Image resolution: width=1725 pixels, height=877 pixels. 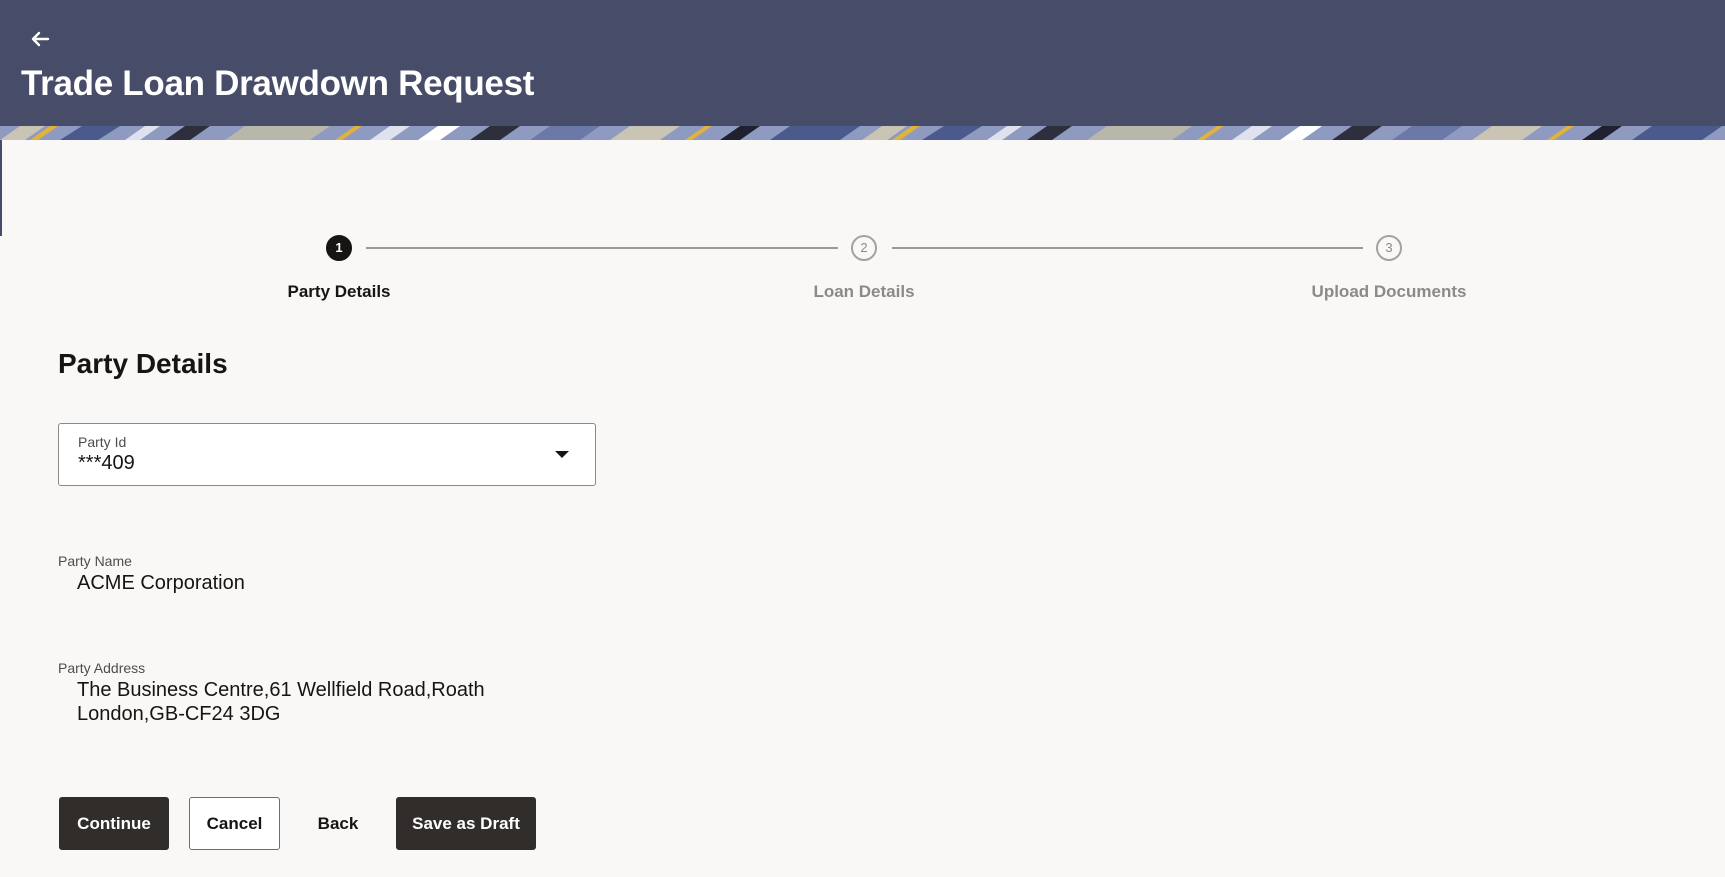 I want to click on party-name-label: Party Name, so click(x=95, y=561).